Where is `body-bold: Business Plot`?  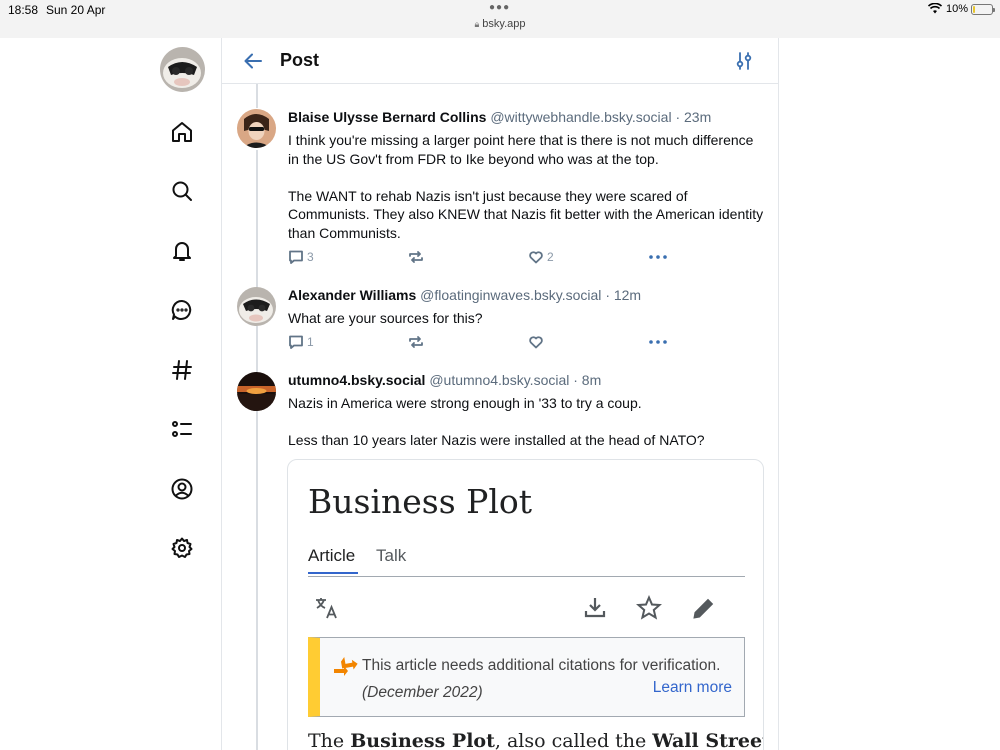
body-bold: Business Plot is located at coordinates (422, 740).